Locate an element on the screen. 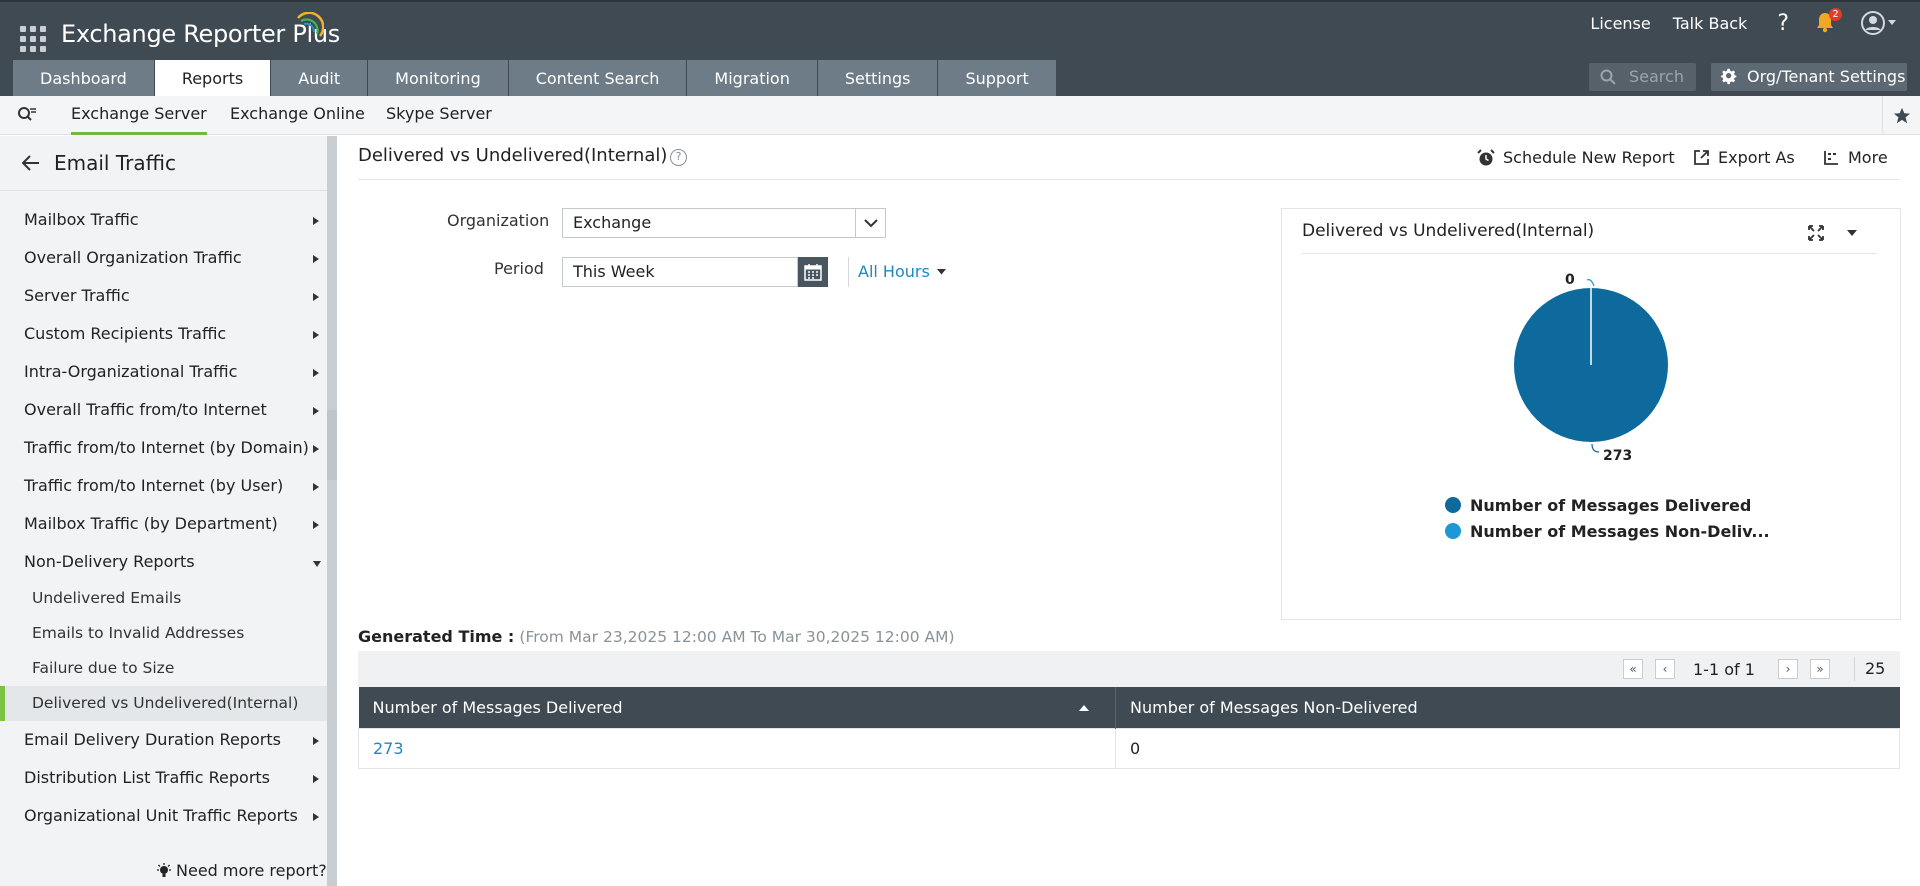  sidebar-item-intra-organizational-traffic: Intra-Organizational Traffic is located at coordinates (163, 372).